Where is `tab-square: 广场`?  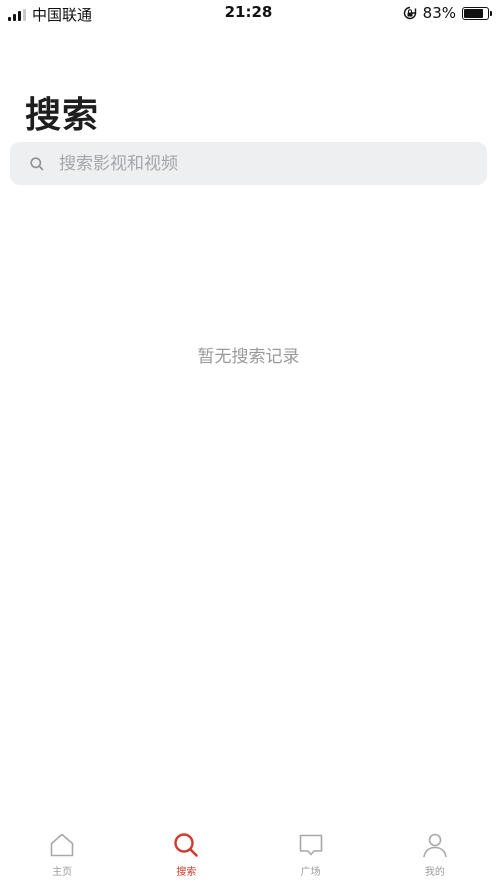 tab-square: 广场 is located at coordinates (311, 854).